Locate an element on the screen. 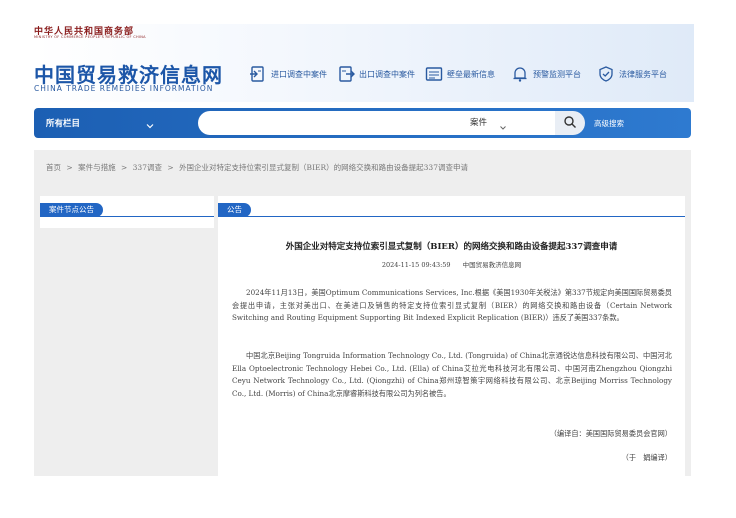 This screenshot has width=736, height=518. barrier-news-icon is located at coordinates (434, 74).